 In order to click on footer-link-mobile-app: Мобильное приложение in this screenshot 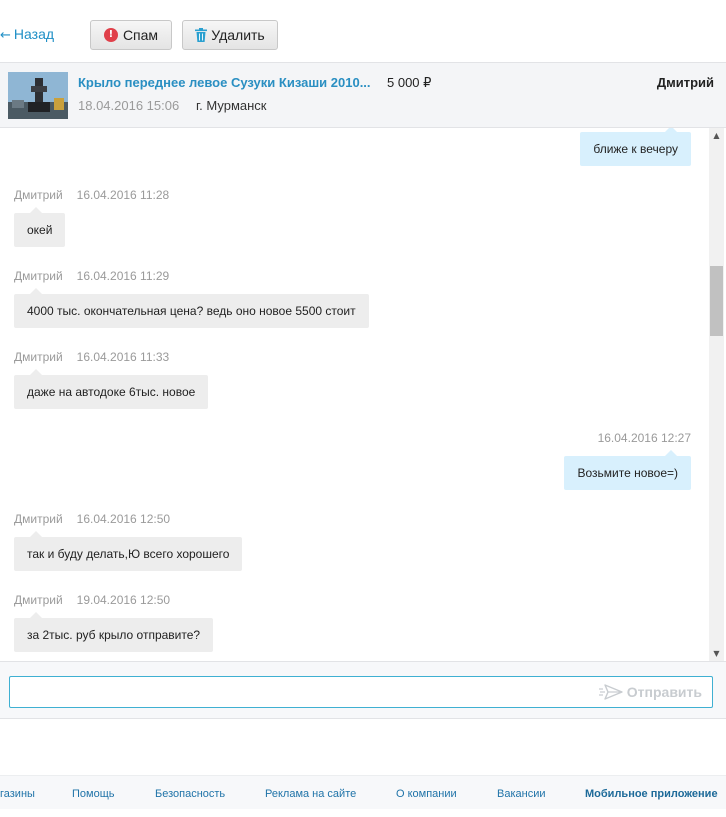, I will do `click(651, 794)`.